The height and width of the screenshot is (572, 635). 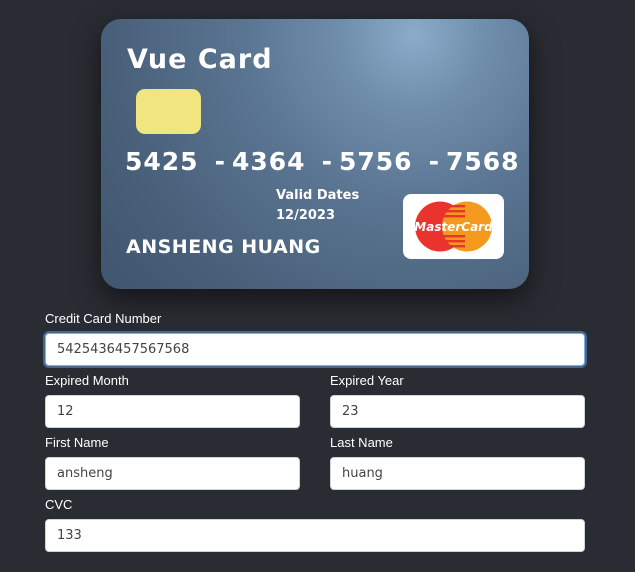 I want to click on expired-year-label: Expired Year, so click(x=367, y=380).